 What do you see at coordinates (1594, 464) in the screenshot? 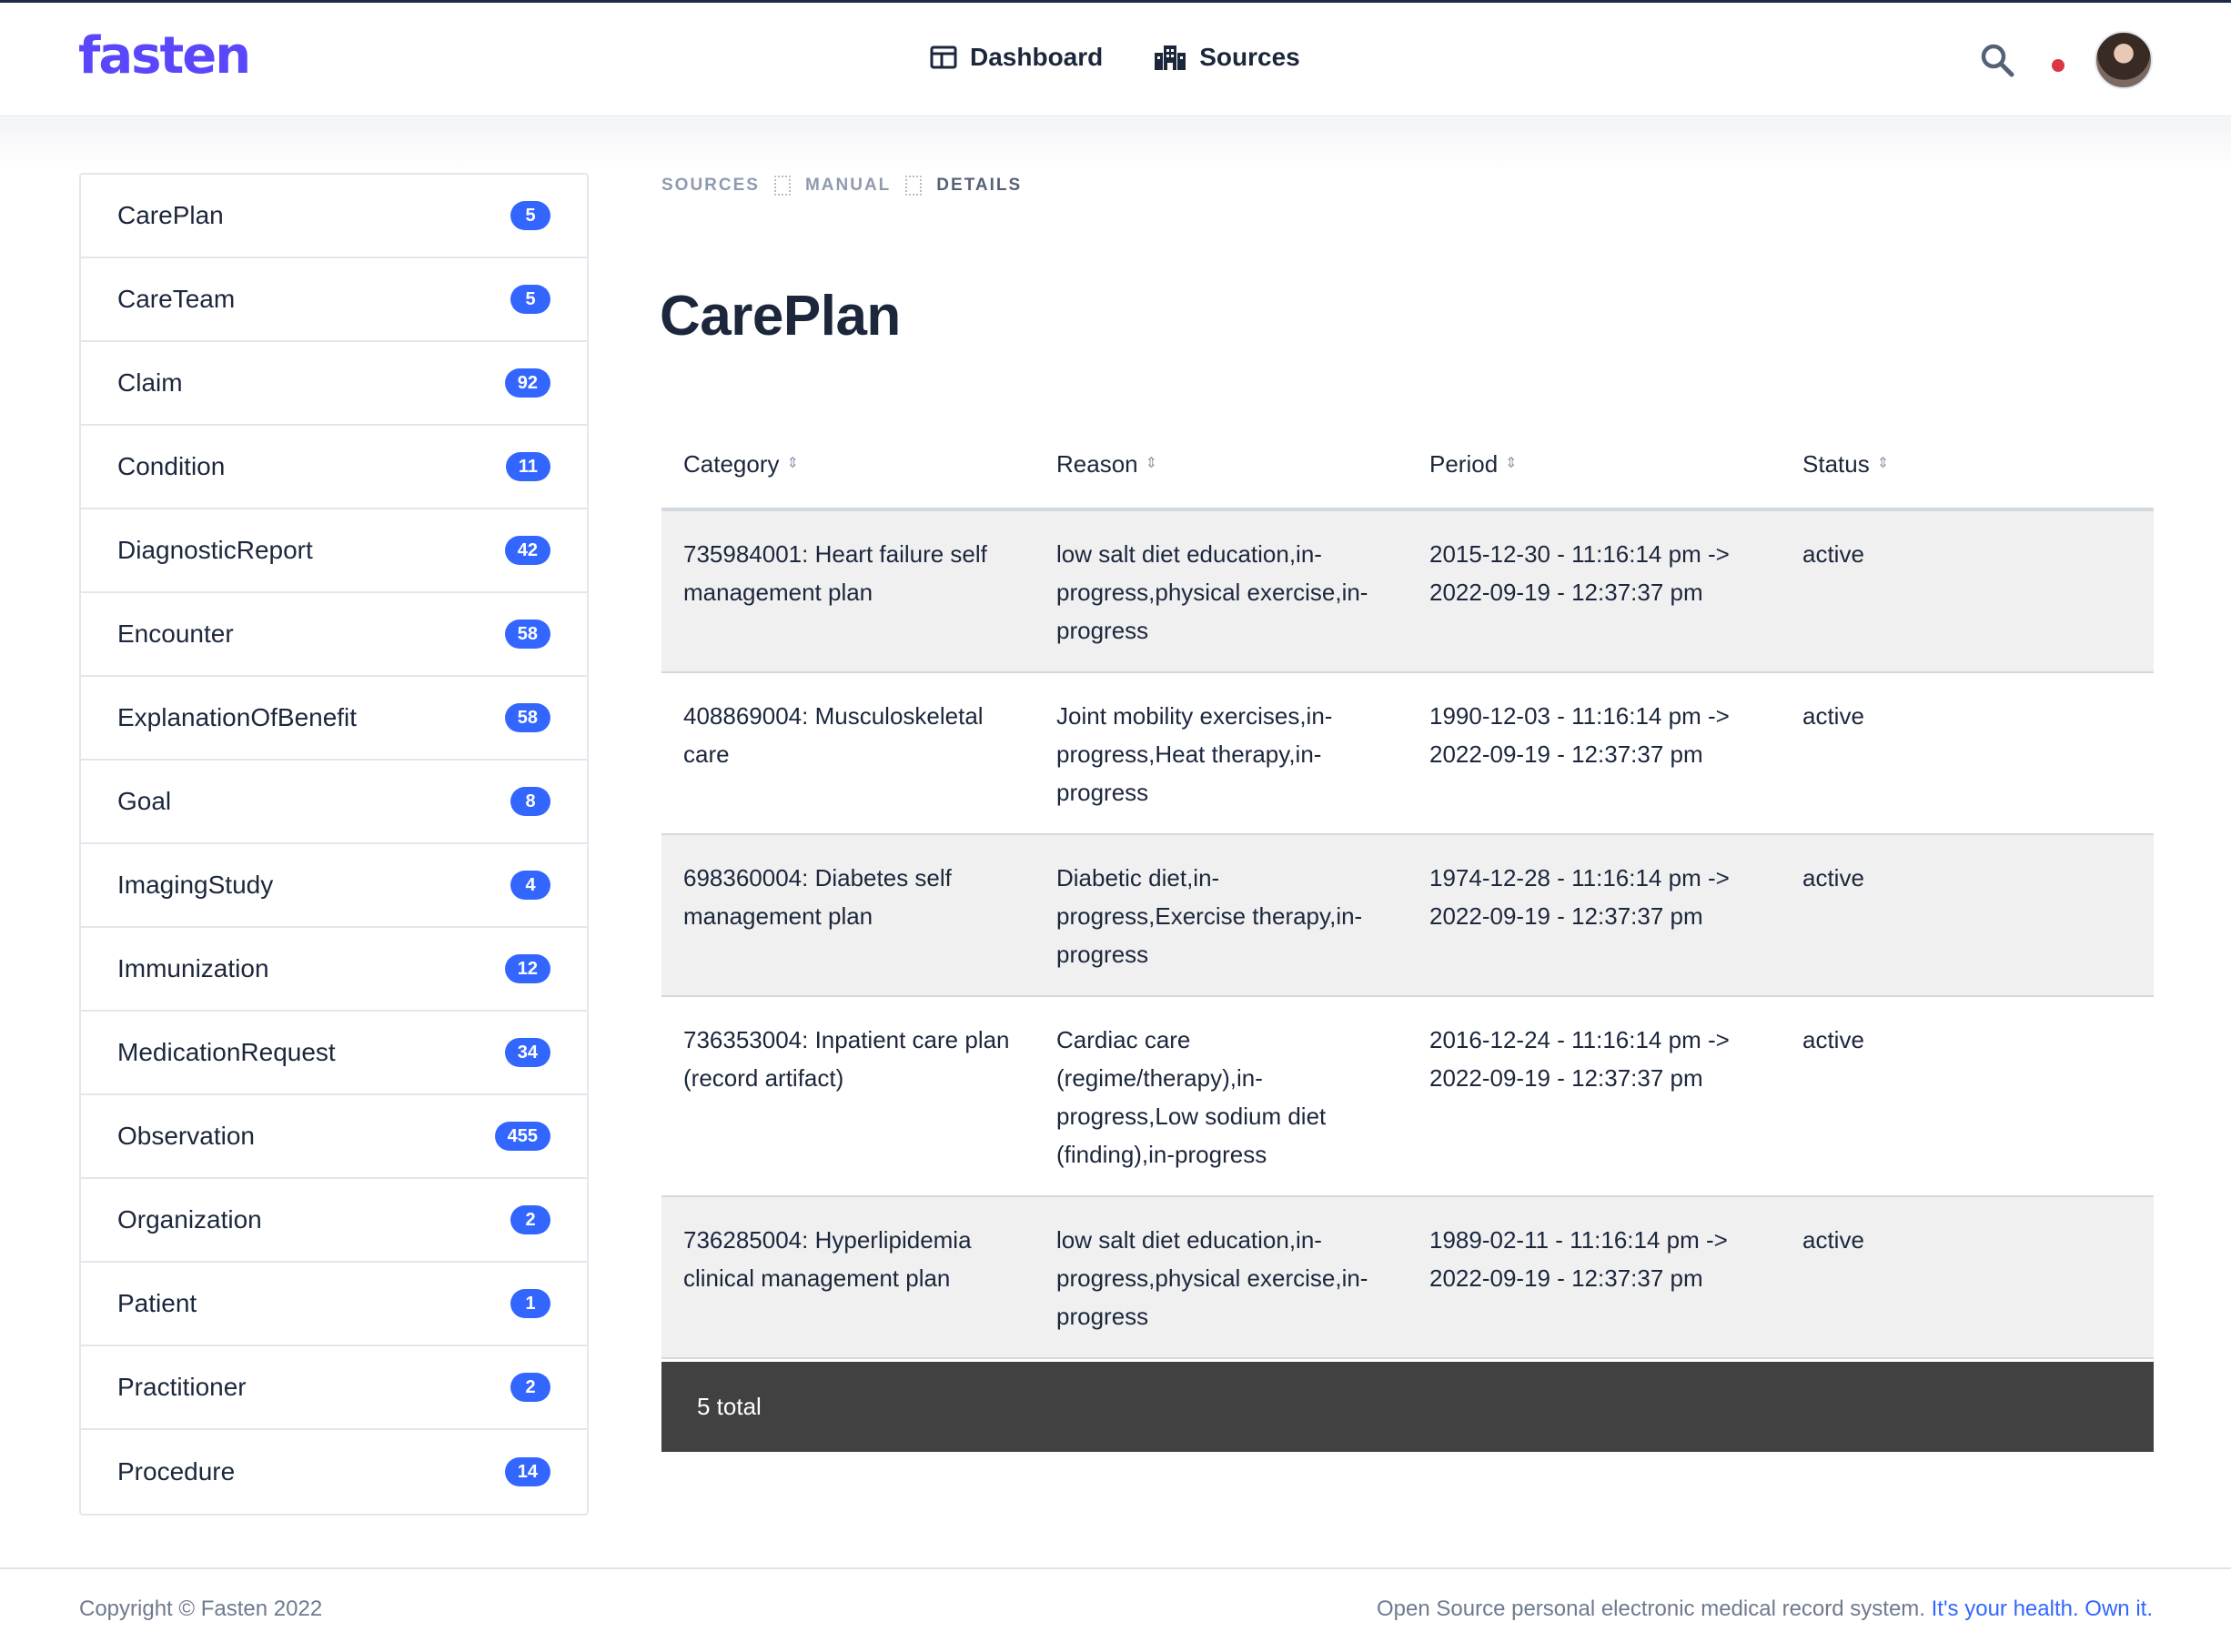
I see `column-header-period: Period ⇕` at bounding box center [1594, 464].